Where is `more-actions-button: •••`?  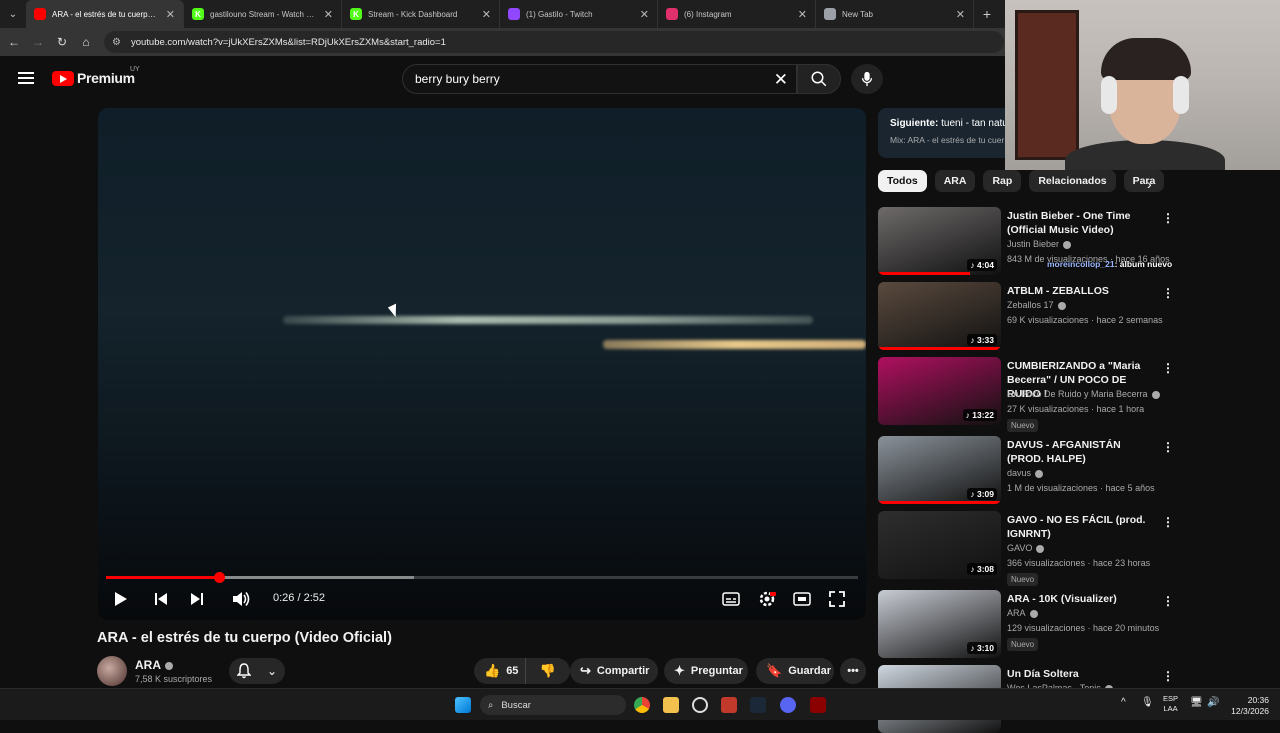 more-actions-button: ••• is located at coordinates (853, 671).